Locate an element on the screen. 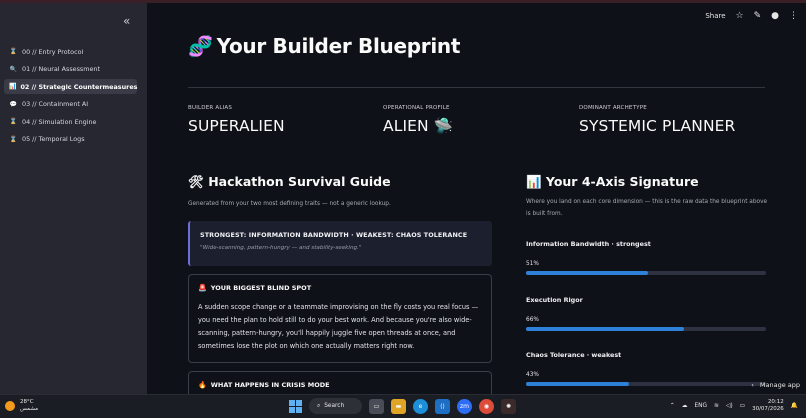 The width and height of the screenshot is (806, 418). sidebar-item-temporal-logs: ⌛ 05 // Temporal Logs is located at coordinates (70, 139).